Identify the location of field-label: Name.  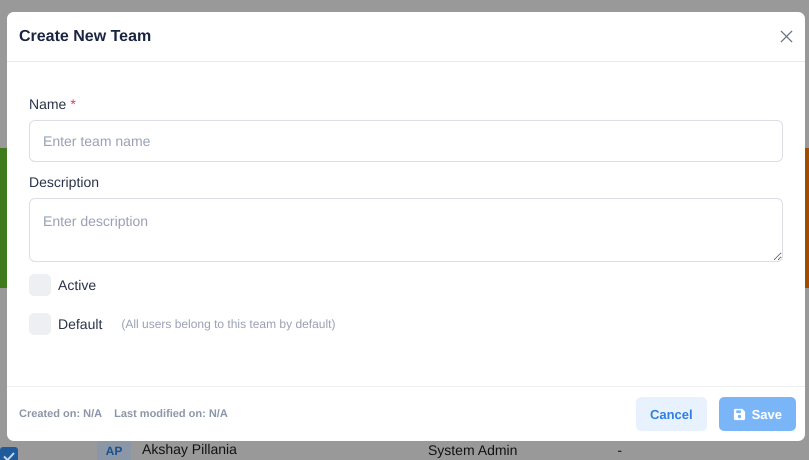
(47, 104).